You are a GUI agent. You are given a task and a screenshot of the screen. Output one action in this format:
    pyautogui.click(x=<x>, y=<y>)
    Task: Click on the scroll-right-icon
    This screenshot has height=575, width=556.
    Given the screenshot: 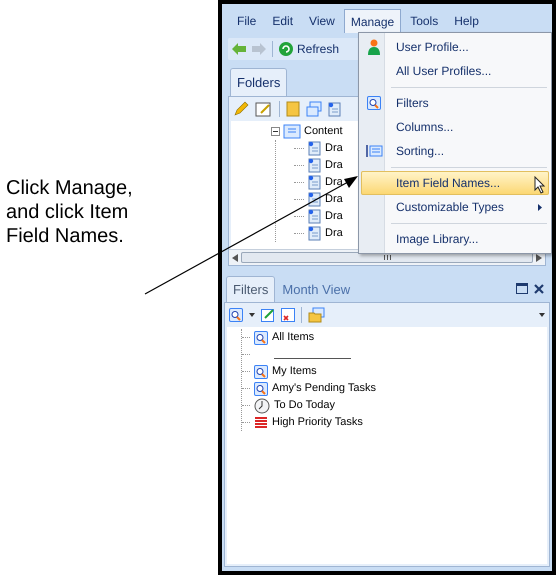 What is the action you would take?
    pyautogui.click(x=539, y=258)
    